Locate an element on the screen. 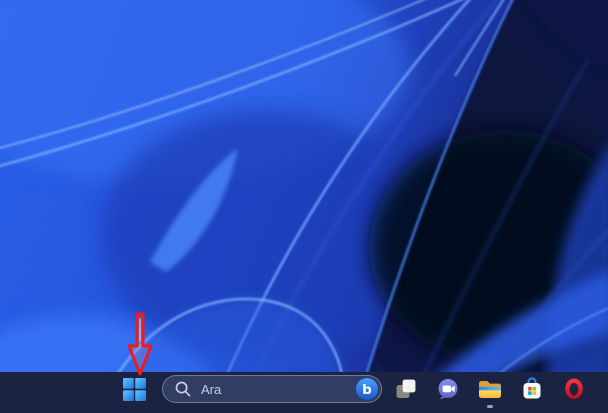  svg-text: b is located at coordinates (367, 390).